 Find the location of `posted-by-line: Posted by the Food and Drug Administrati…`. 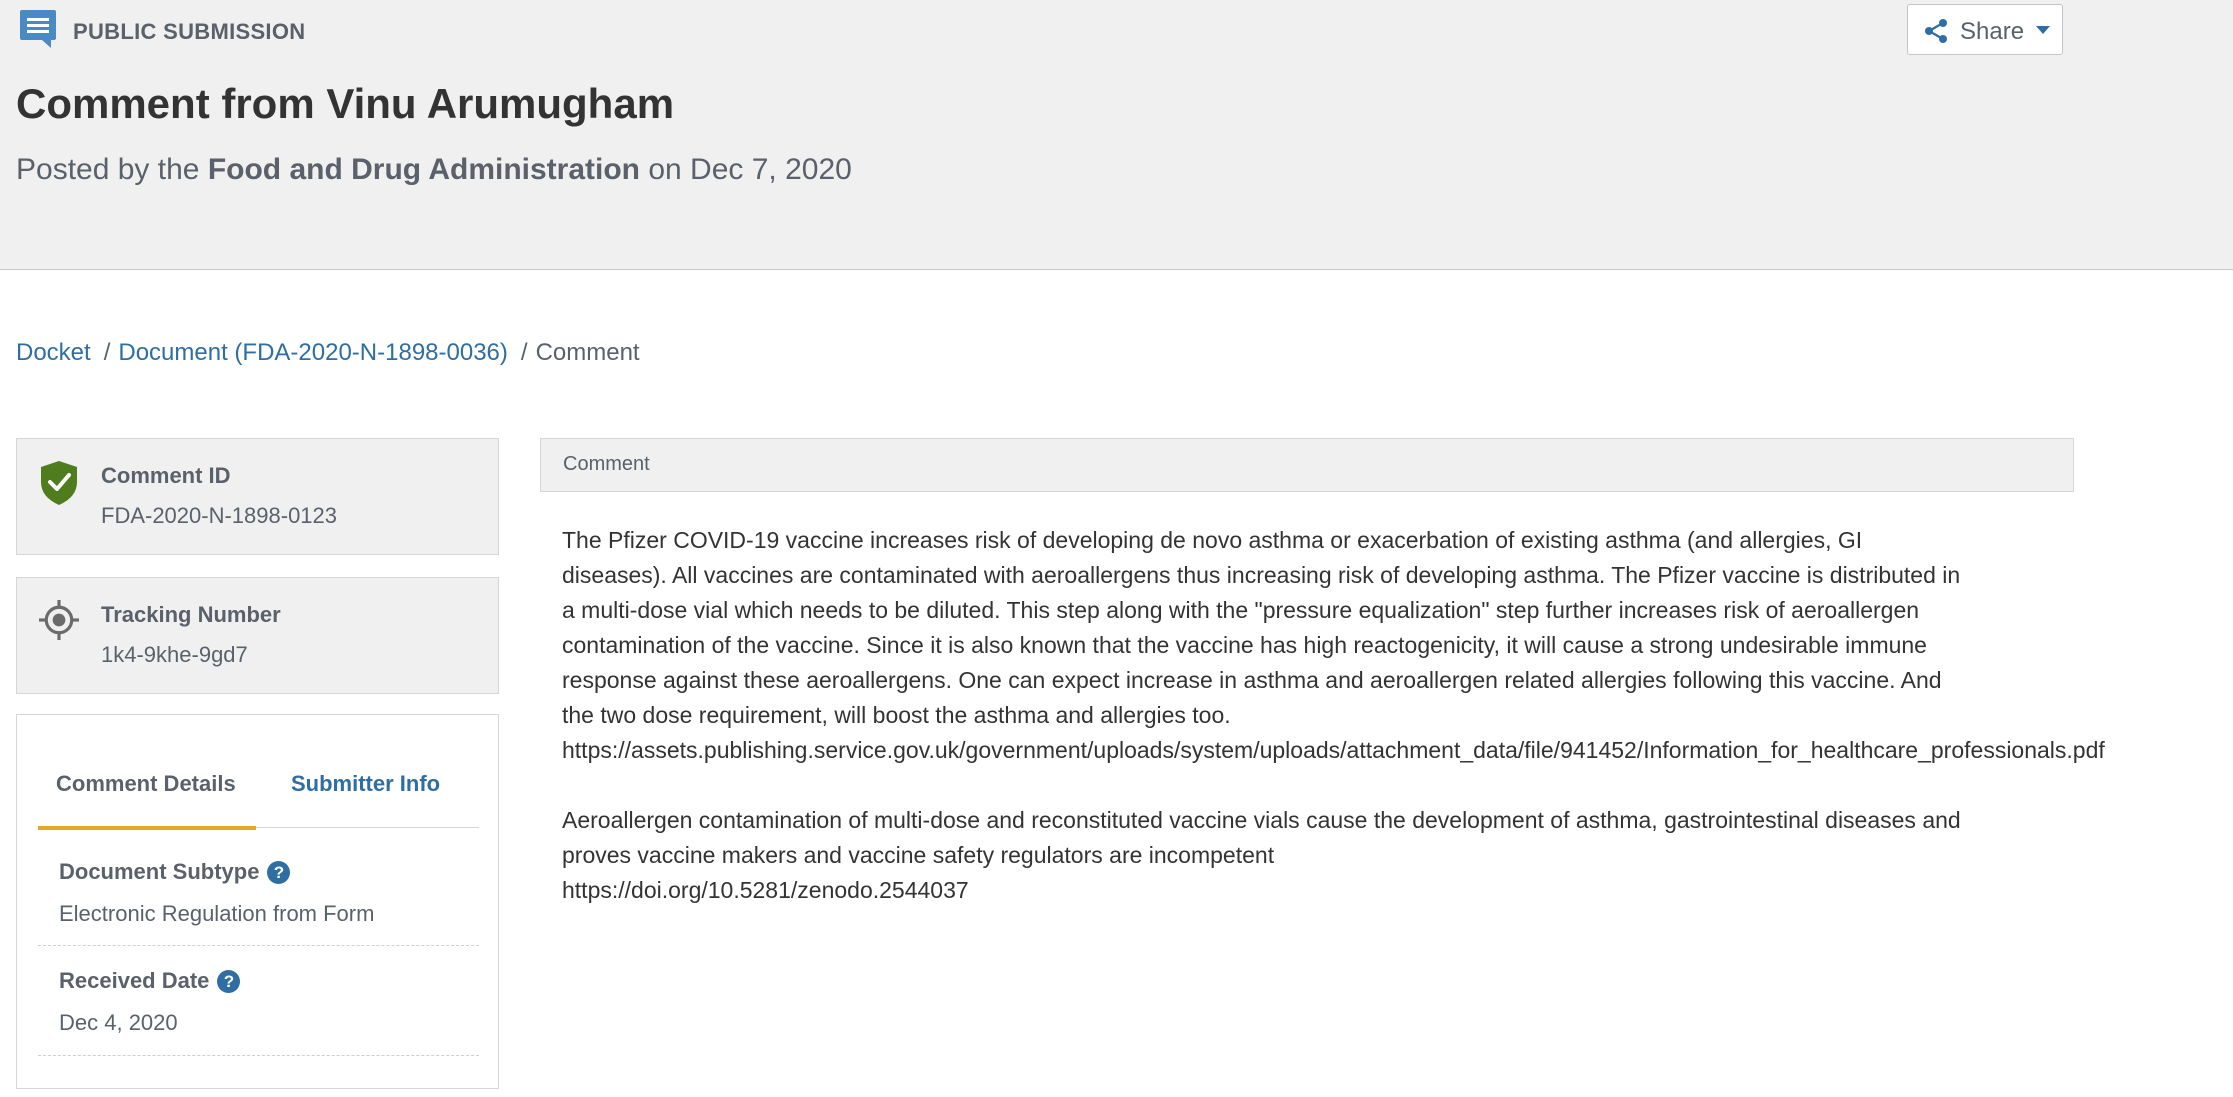

posted-by-line: Posted by the Food and Drug Administrati… is located at coordinates (434, 170).